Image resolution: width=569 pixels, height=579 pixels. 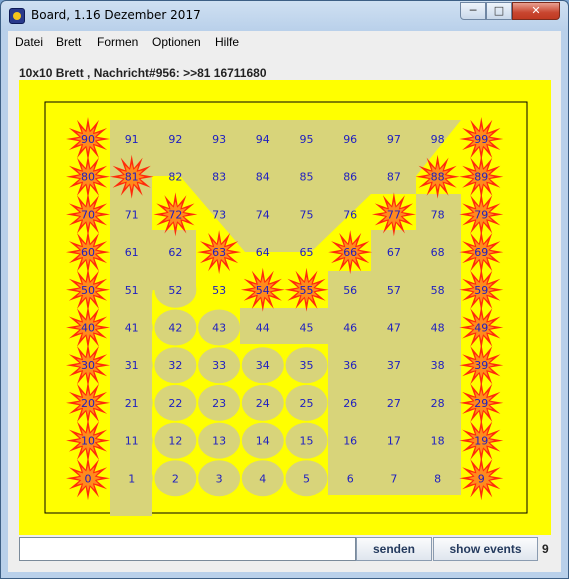 I want to click on cell-81: 81, so click(x=132, y=177).